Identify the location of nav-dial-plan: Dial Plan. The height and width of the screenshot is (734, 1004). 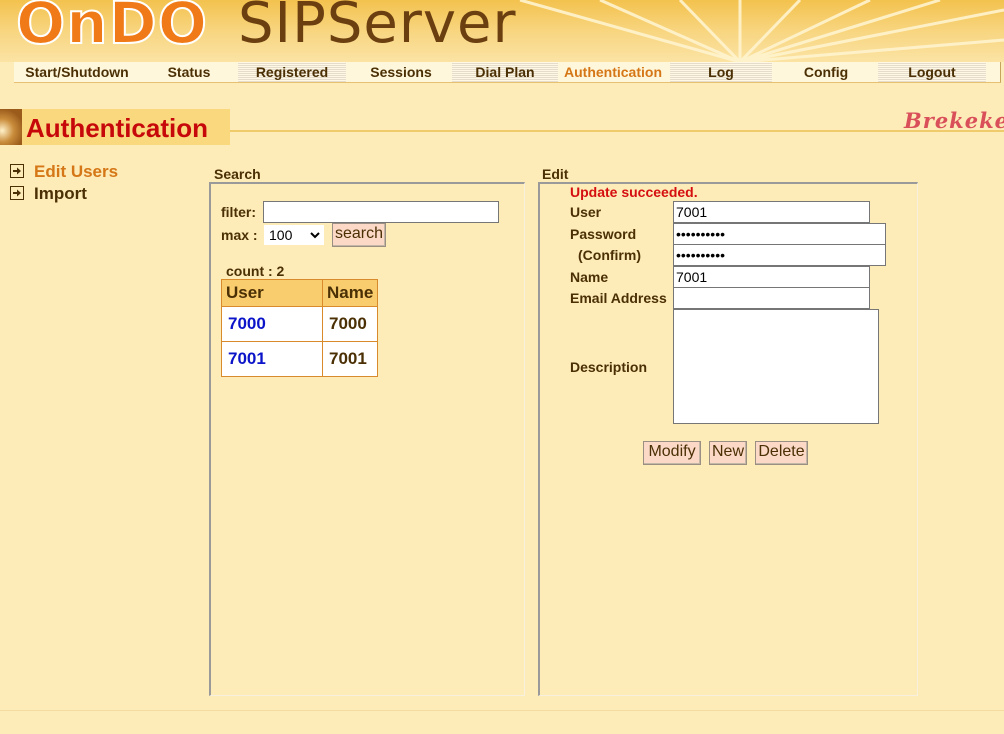
(505, 72).